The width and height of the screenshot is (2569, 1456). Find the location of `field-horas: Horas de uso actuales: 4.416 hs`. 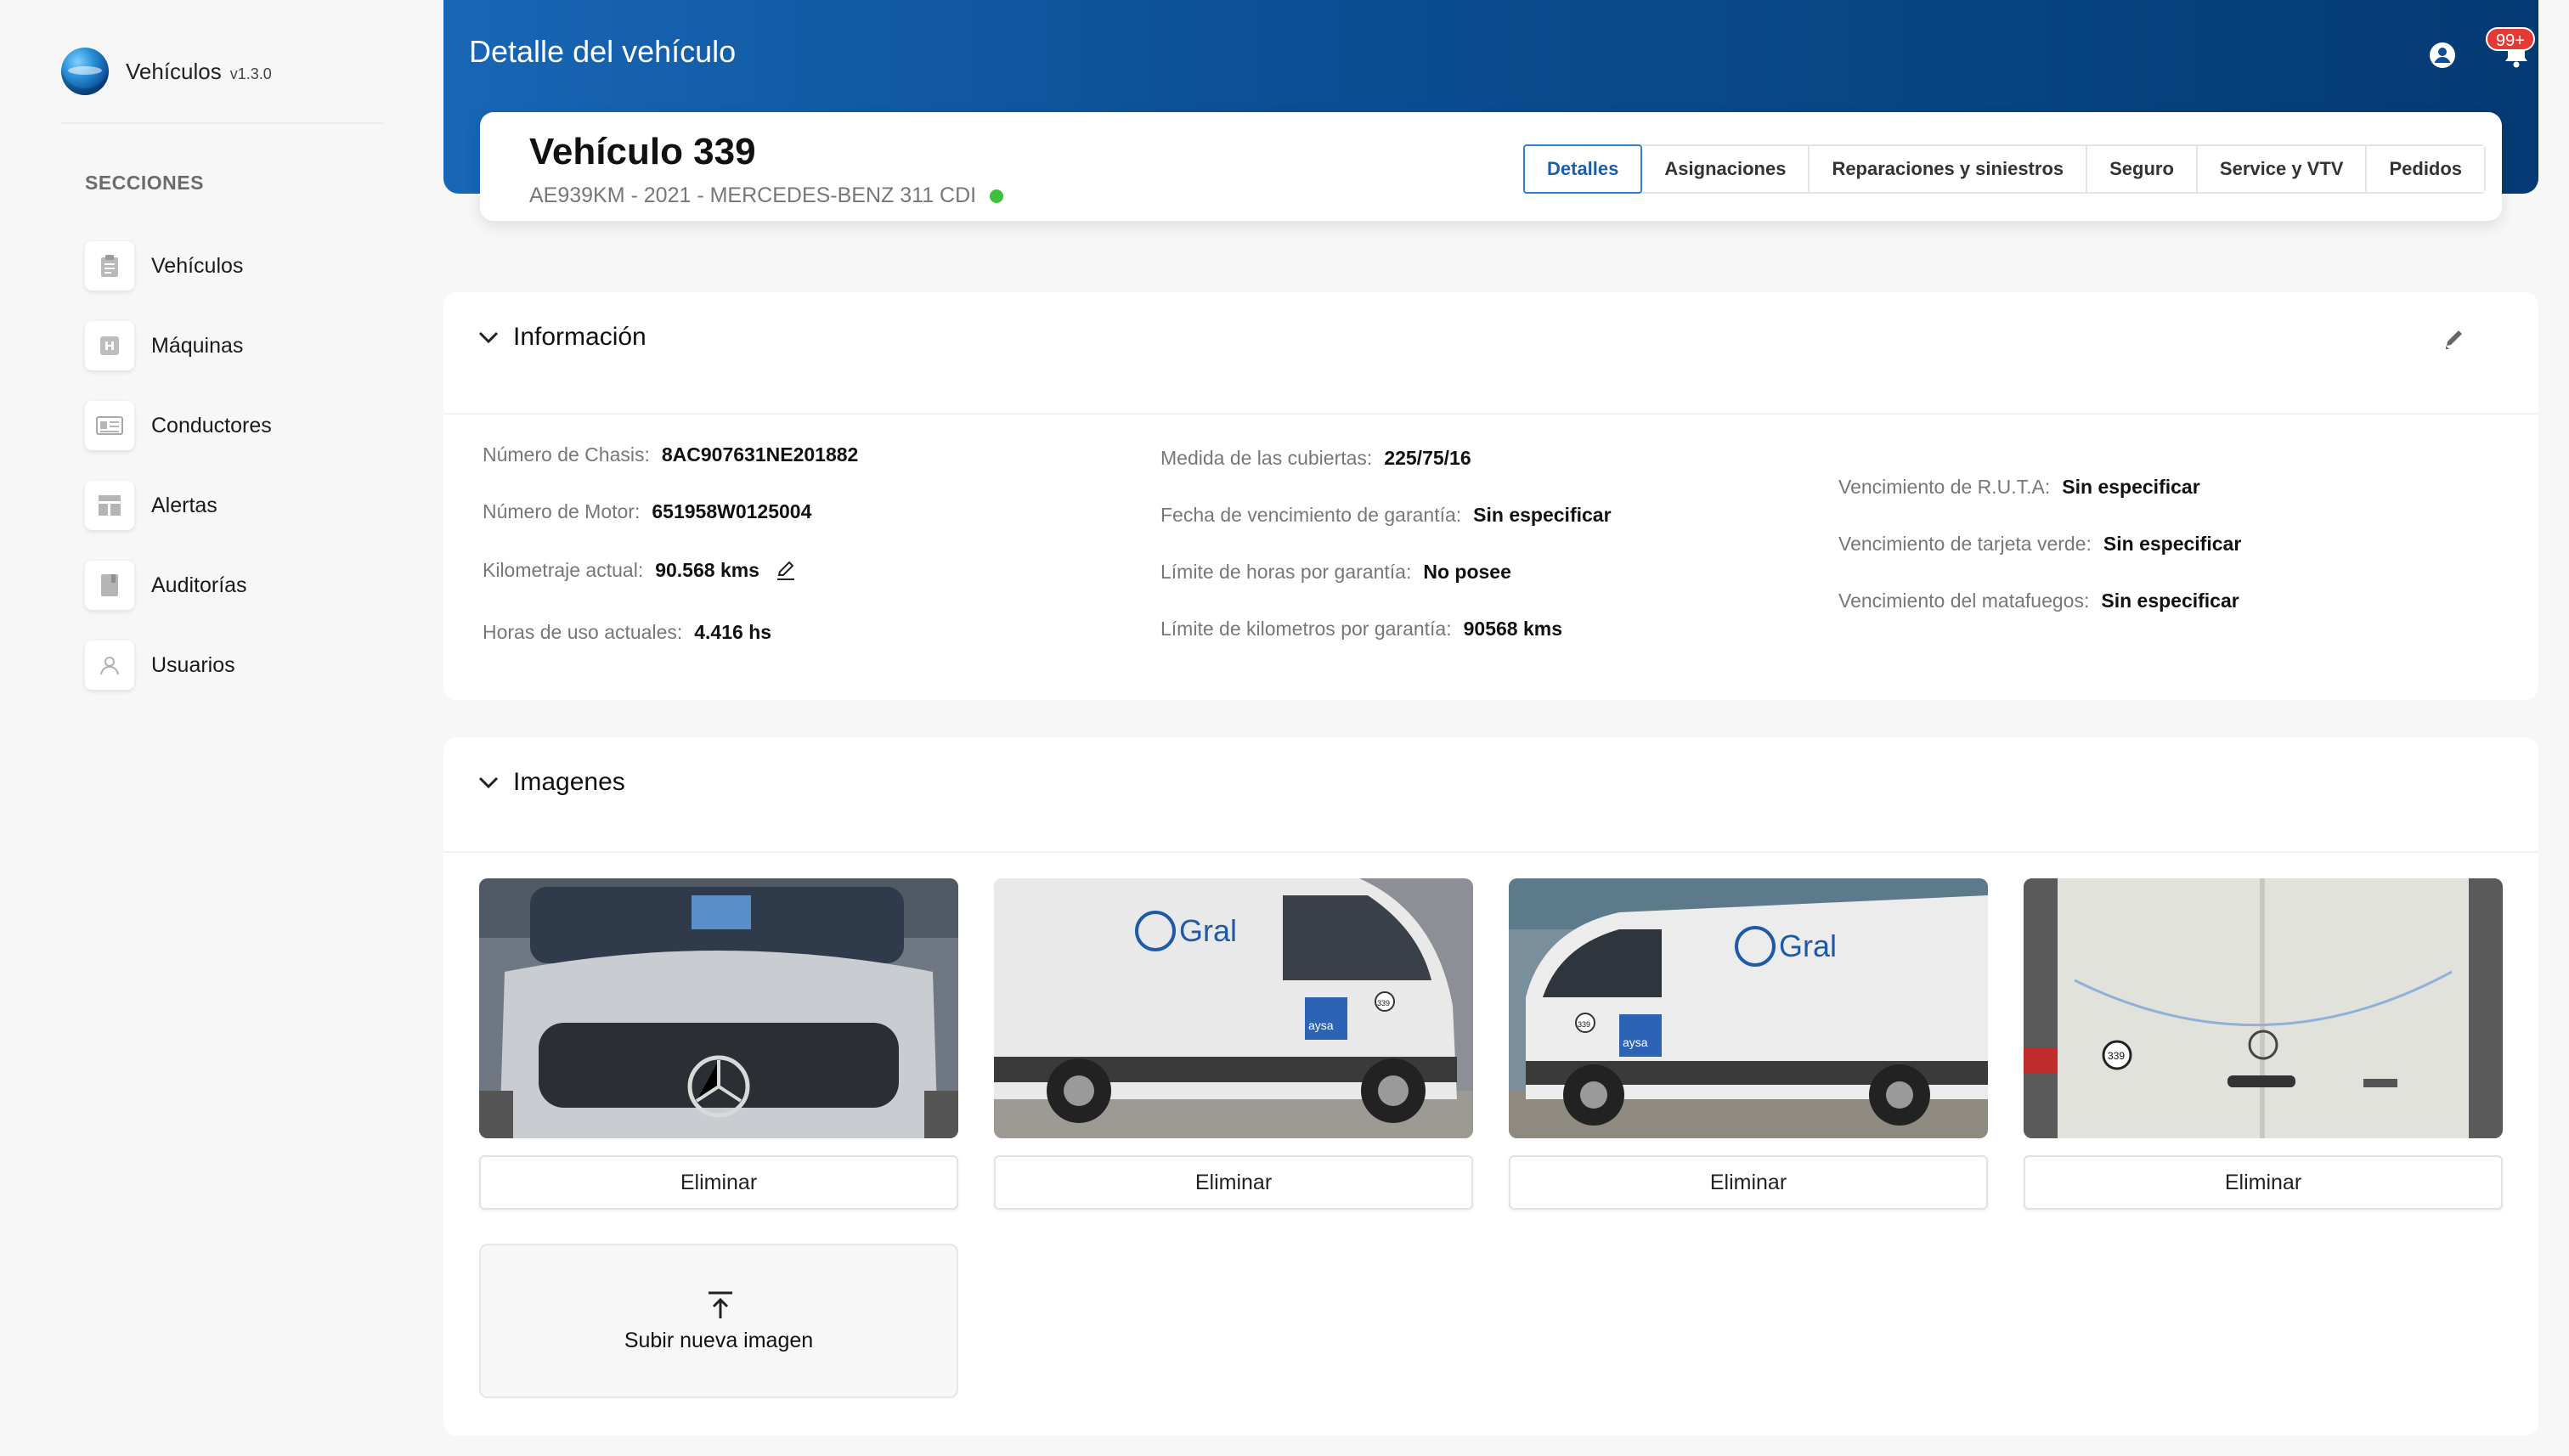

field-horas: Horas de uso actuales: 4.416 hs is located at coordinates (628, 632).